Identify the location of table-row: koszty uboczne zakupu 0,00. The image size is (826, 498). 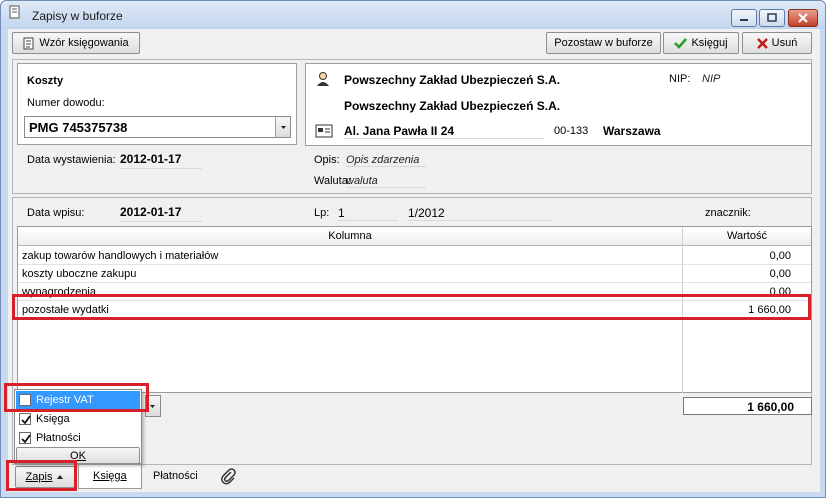
(414, 274).